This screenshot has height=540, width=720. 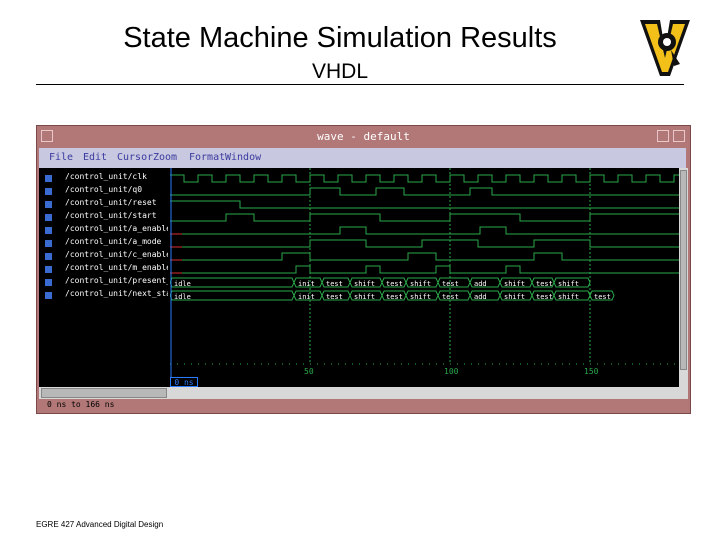 What do you see at coordinates (359, 393) in the screenshot?
I see `horizontal-scrollbar` at bounding box center [359, 393].